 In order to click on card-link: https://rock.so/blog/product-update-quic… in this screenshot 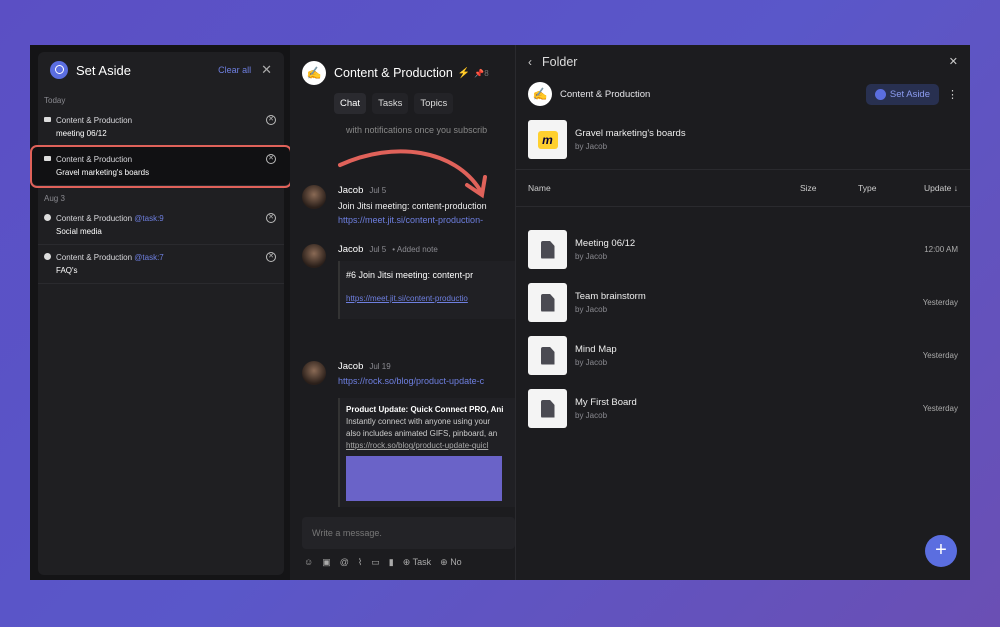, I will do `click(429, 446)`.